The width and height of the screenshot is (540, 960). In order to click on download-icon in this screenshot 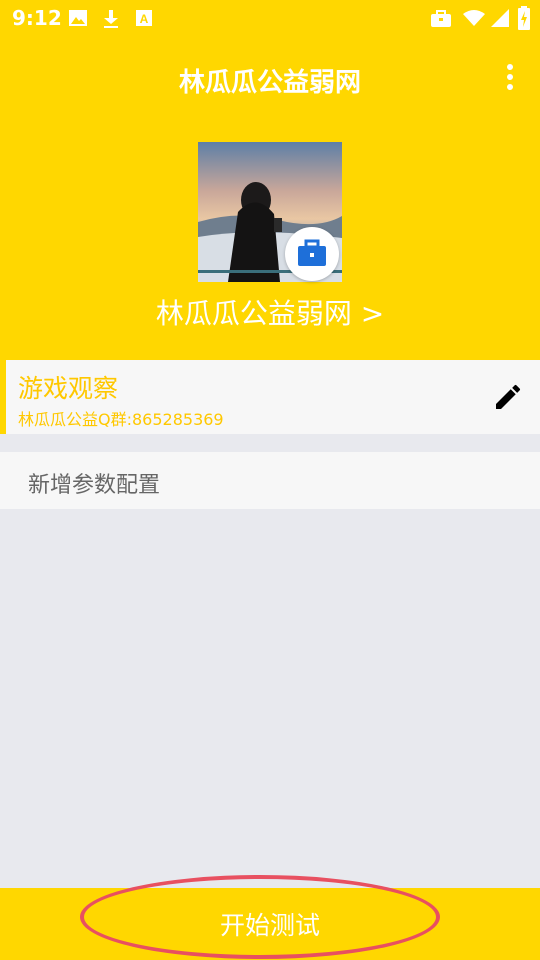, I will do `click(111, 19)`.